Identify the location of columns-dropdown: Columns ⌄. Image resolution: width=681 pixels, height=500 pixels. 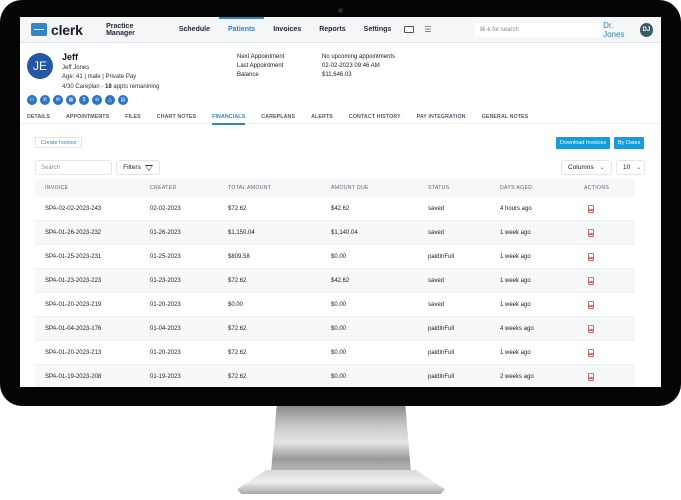
(586, 167).